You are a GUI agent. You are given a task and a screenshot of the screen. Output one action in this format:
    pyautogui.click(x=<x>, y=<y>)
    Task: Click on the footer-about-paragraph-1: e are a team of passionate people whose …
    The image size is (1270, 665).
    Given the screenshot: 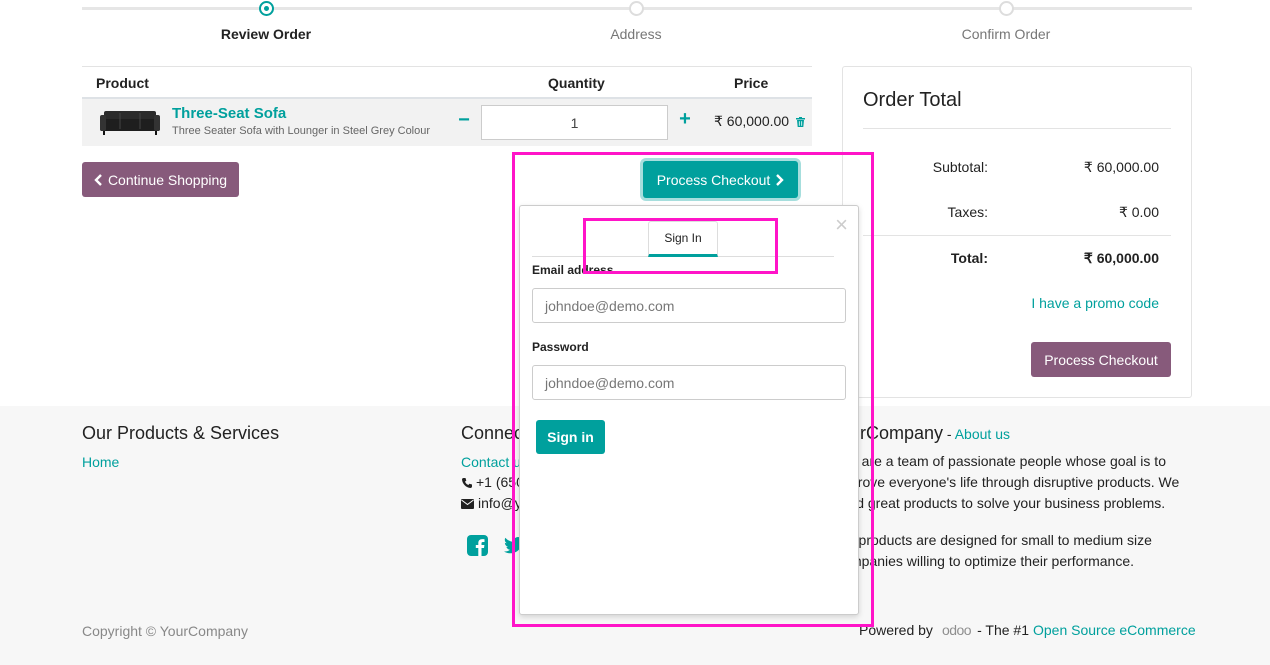 What is the action you would take?
    pyautogui.click(x=1014, y=482)
    